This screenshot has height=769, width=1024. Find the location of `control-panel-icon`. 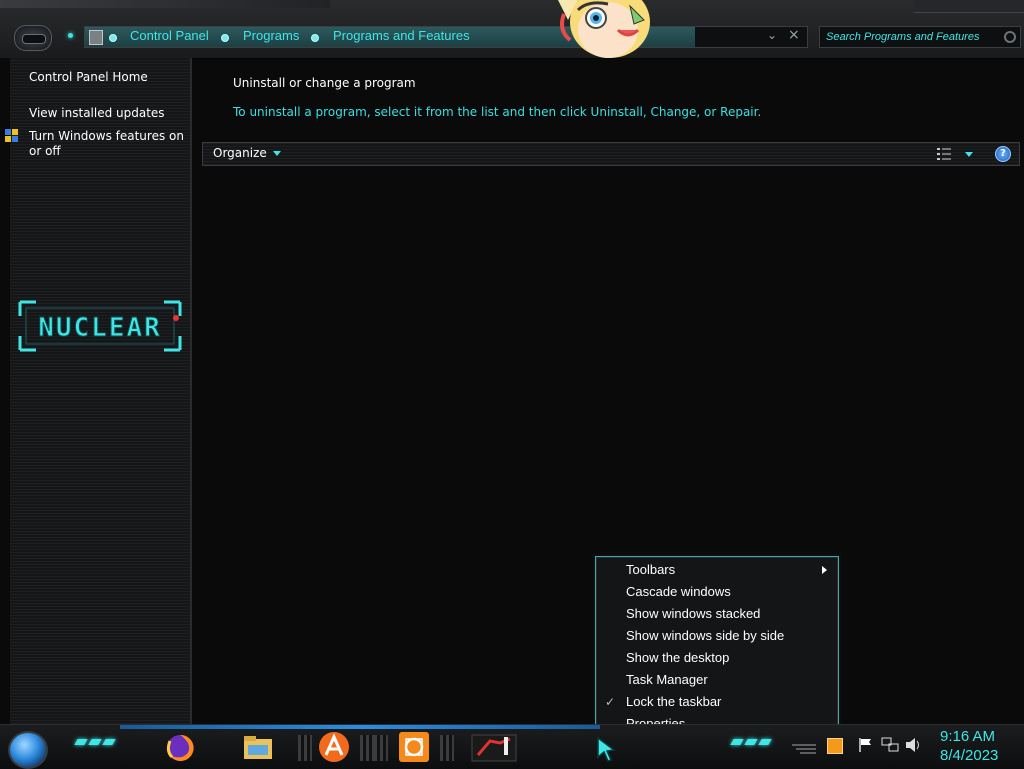

control-panel-icon is located at coordinates (96, 37).